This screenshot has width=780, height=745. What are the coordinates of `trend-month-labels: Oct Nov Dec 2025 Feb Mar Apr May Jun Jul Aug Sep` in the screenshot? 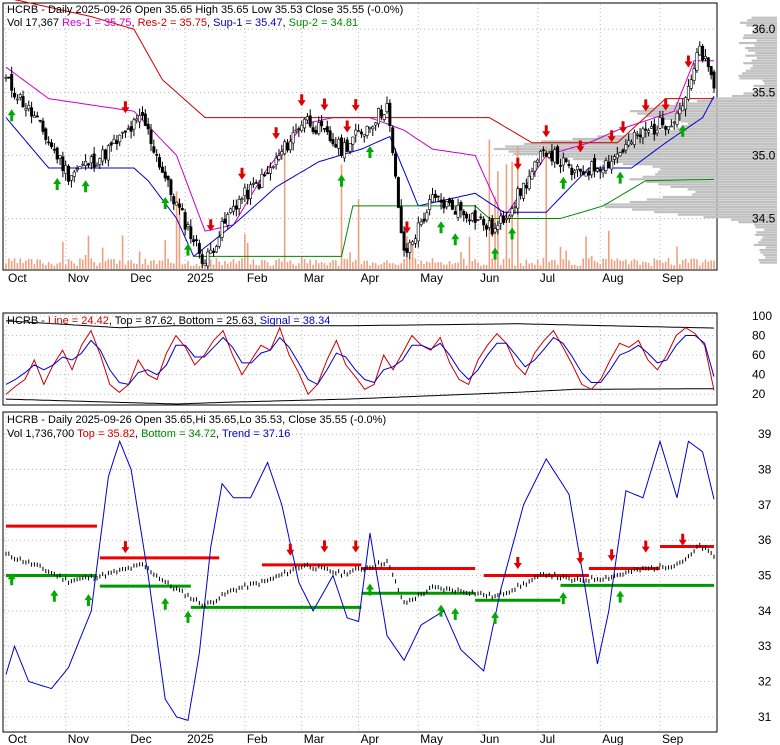 It's located at (346, 738).